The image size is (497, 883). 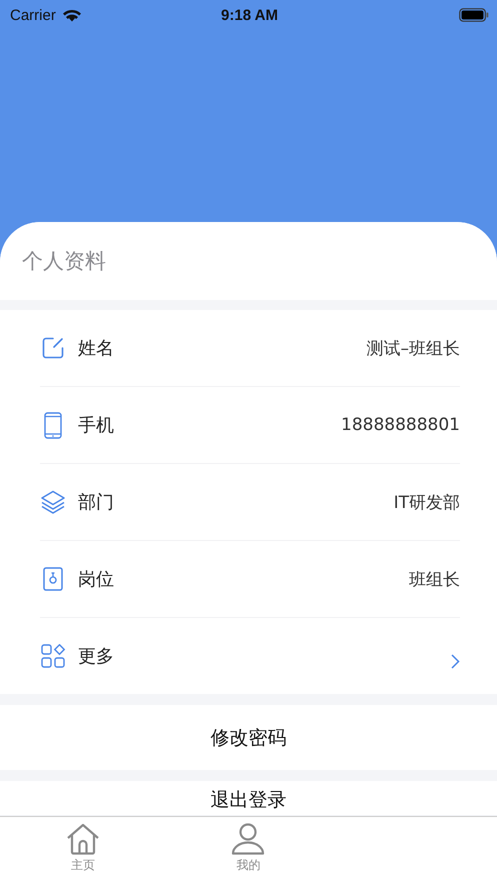 What do you see at coordinates (96, 579) in the screenshot?
I see `field-label: 岗位` at bounding box center [96, 579].